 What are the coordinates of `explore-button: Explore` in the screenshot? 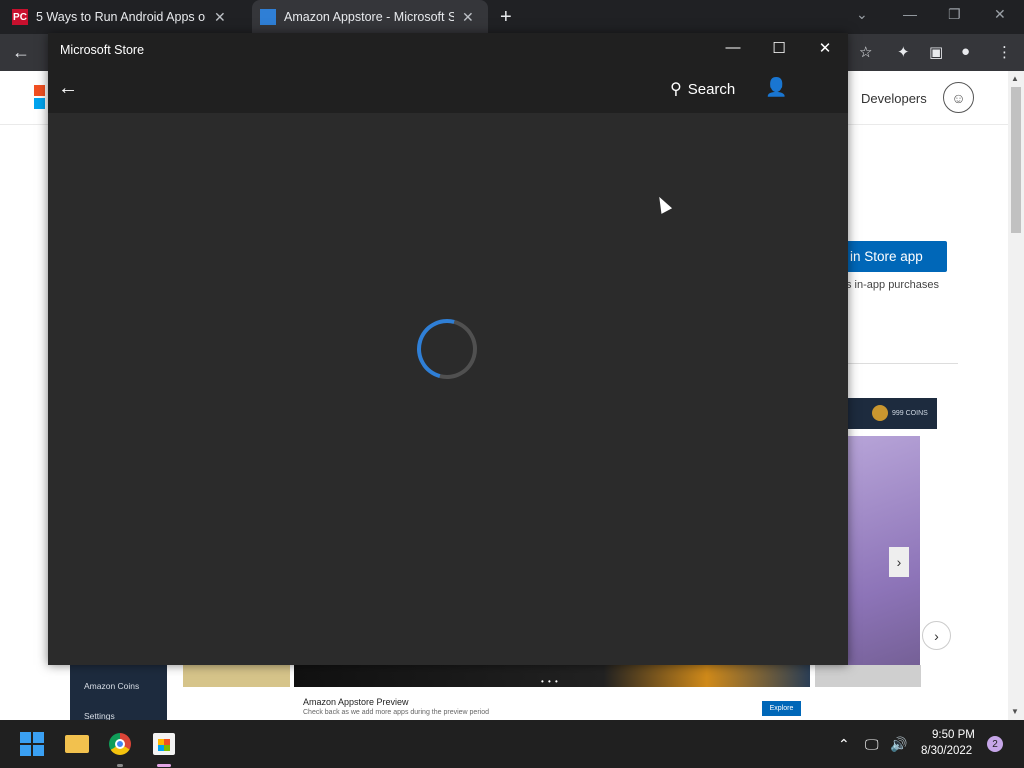 It's located at (781, 708).